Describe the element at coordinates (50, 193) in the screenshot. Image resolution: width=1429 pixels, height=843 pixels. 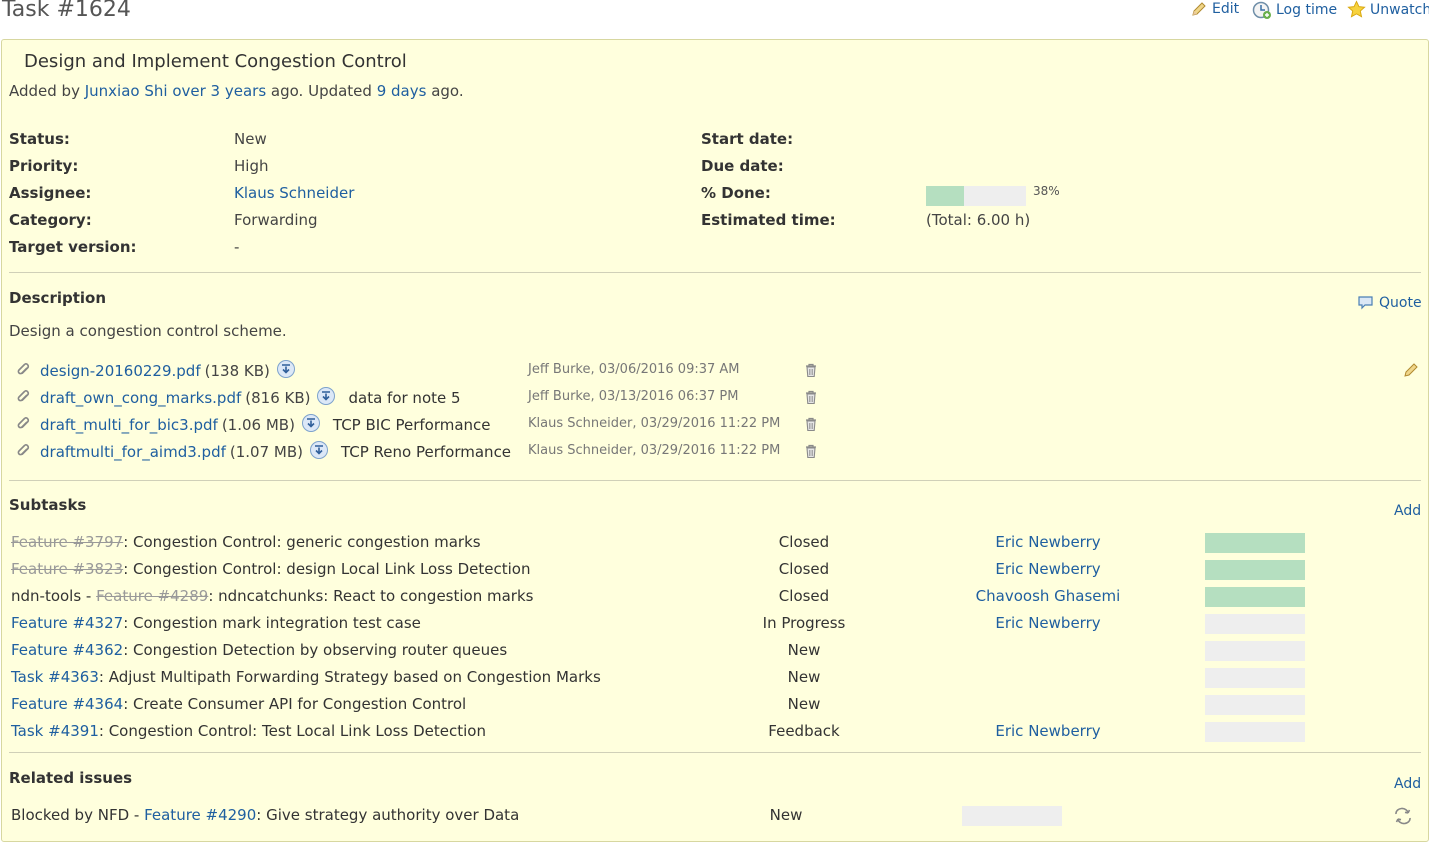
I see `assignee-label: Assignee:` at that location.